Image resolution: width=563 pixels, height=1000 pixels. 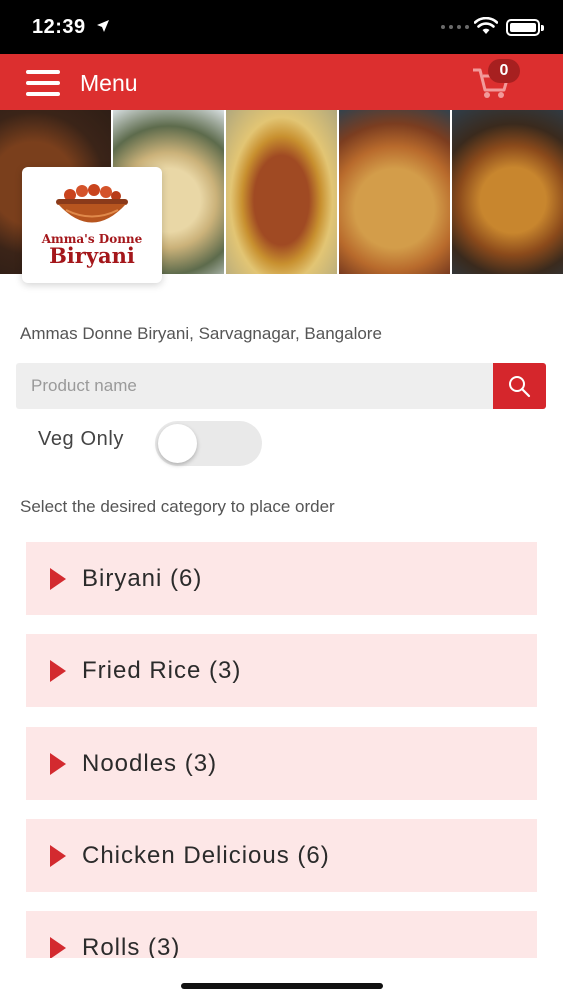 I want to click on search-button, so click(x=519, y=386).